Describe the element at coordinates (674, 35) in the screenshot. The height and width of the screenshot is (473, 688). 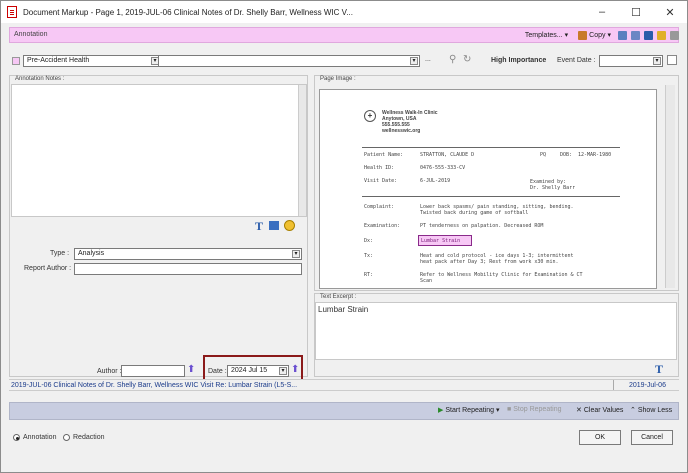
I see `arrow-right-icon` at that location.